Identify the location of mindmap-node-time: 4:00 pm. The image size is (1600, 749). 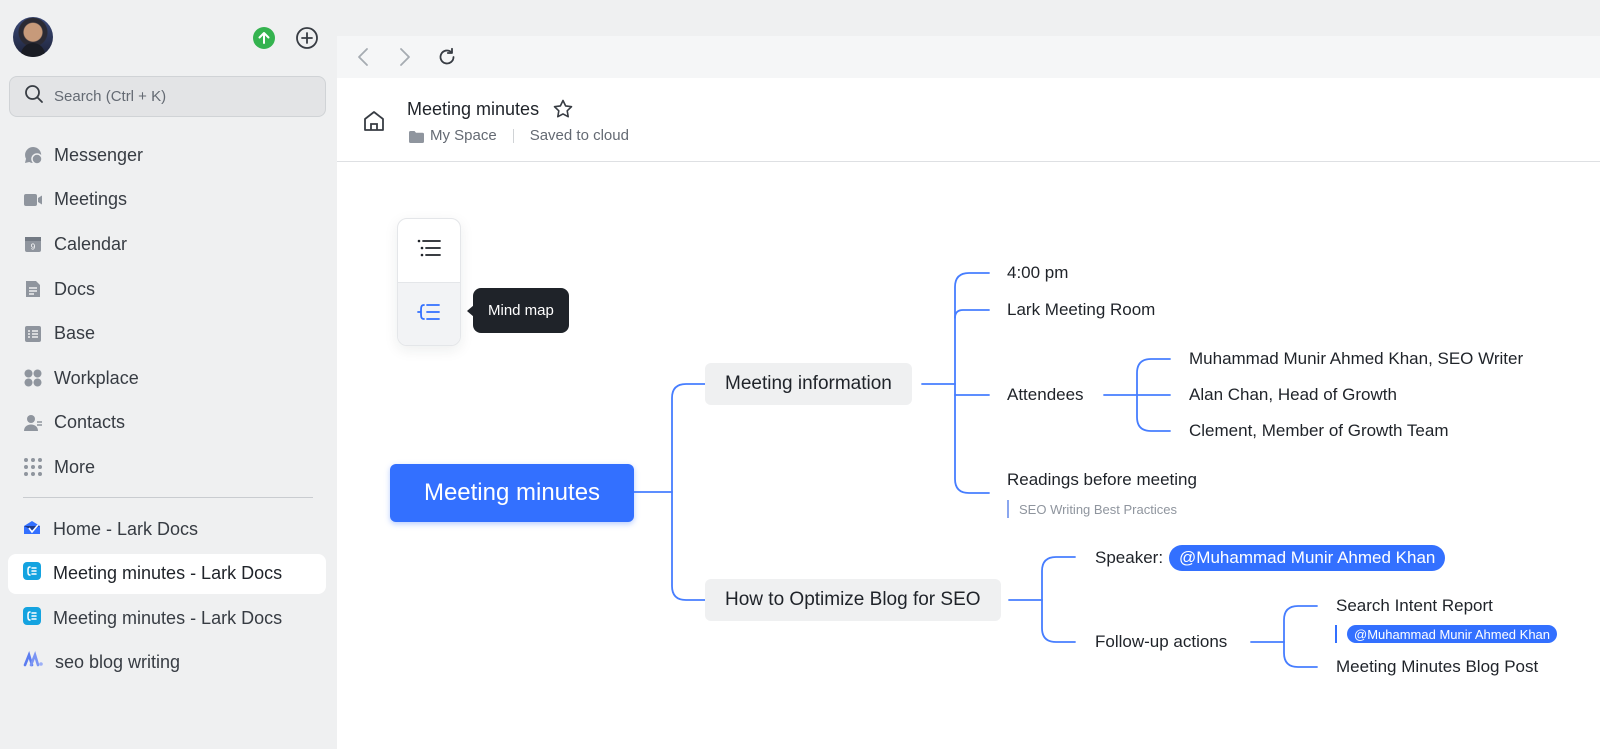
(1037, 273).